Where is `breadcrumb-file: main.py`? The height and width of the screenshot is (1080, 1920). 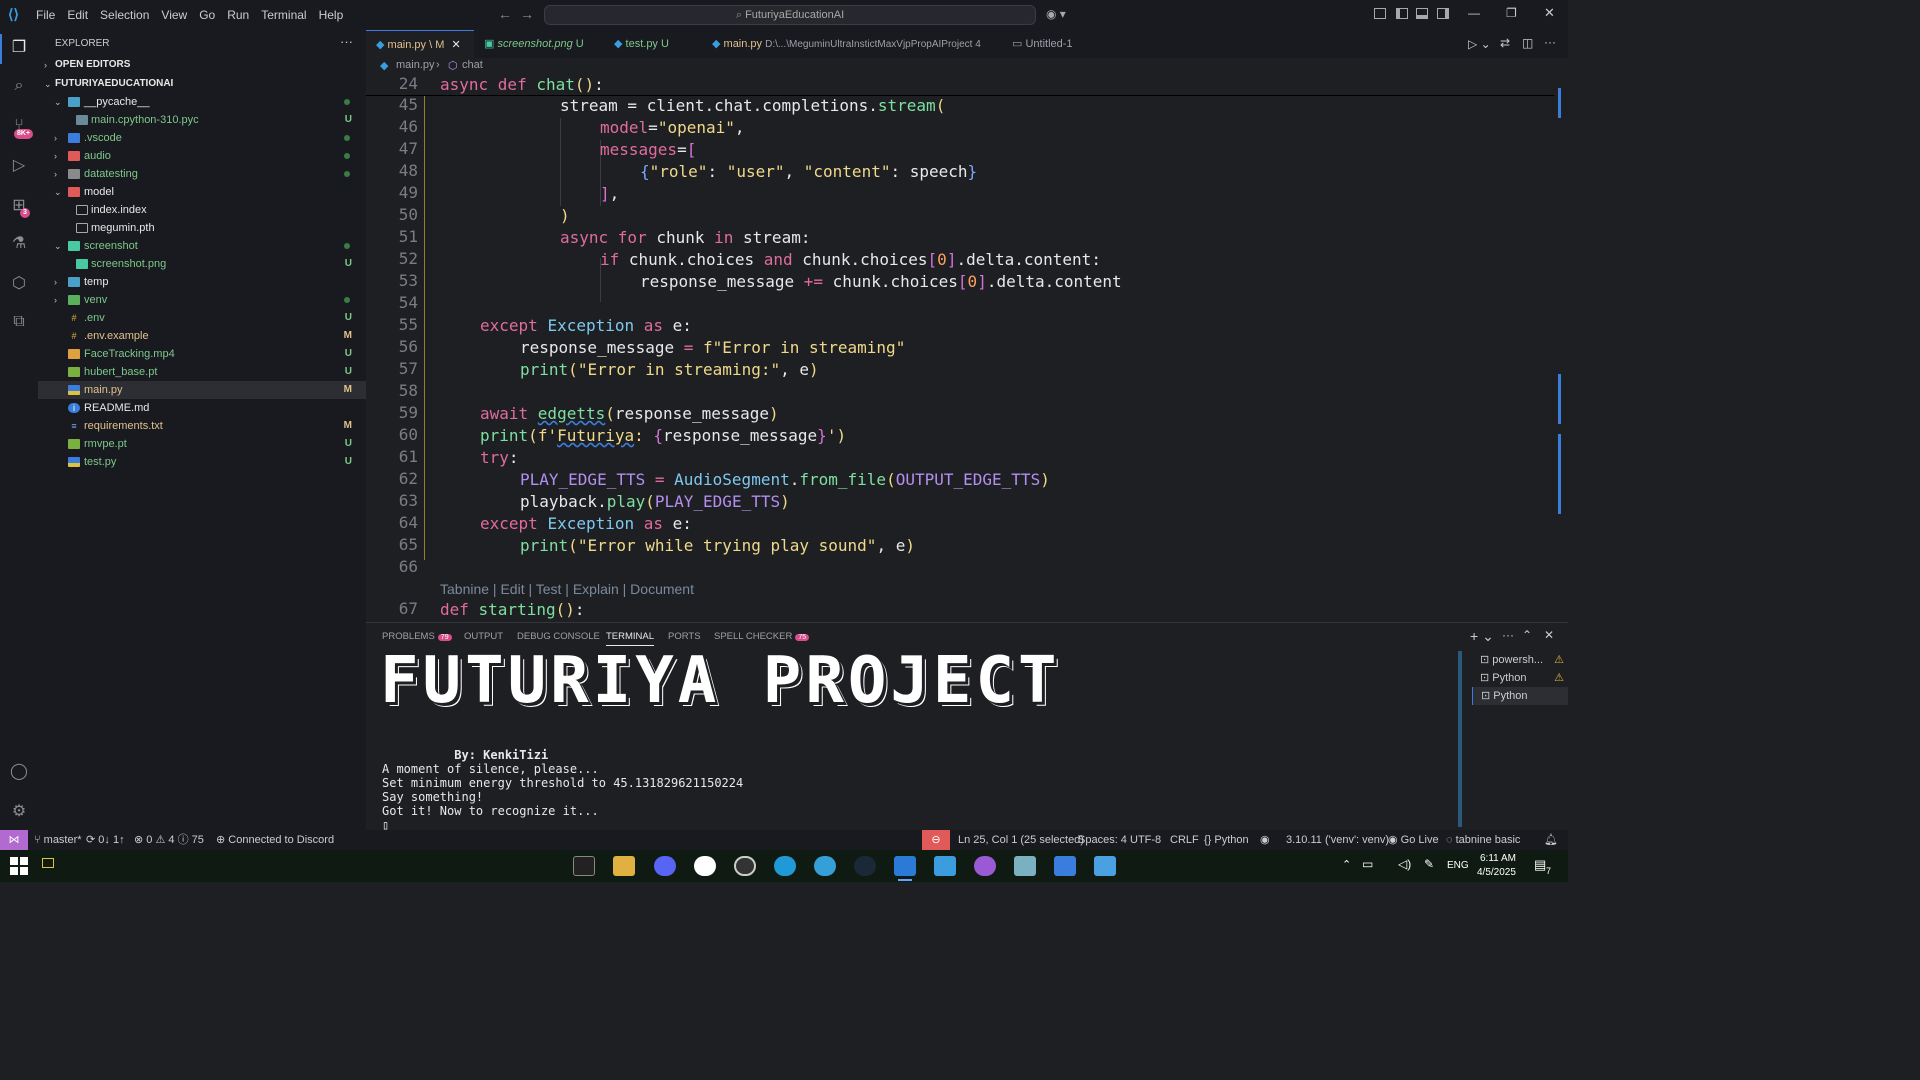
breadcrumb-file: main.py is located at coordinates (415, 65).